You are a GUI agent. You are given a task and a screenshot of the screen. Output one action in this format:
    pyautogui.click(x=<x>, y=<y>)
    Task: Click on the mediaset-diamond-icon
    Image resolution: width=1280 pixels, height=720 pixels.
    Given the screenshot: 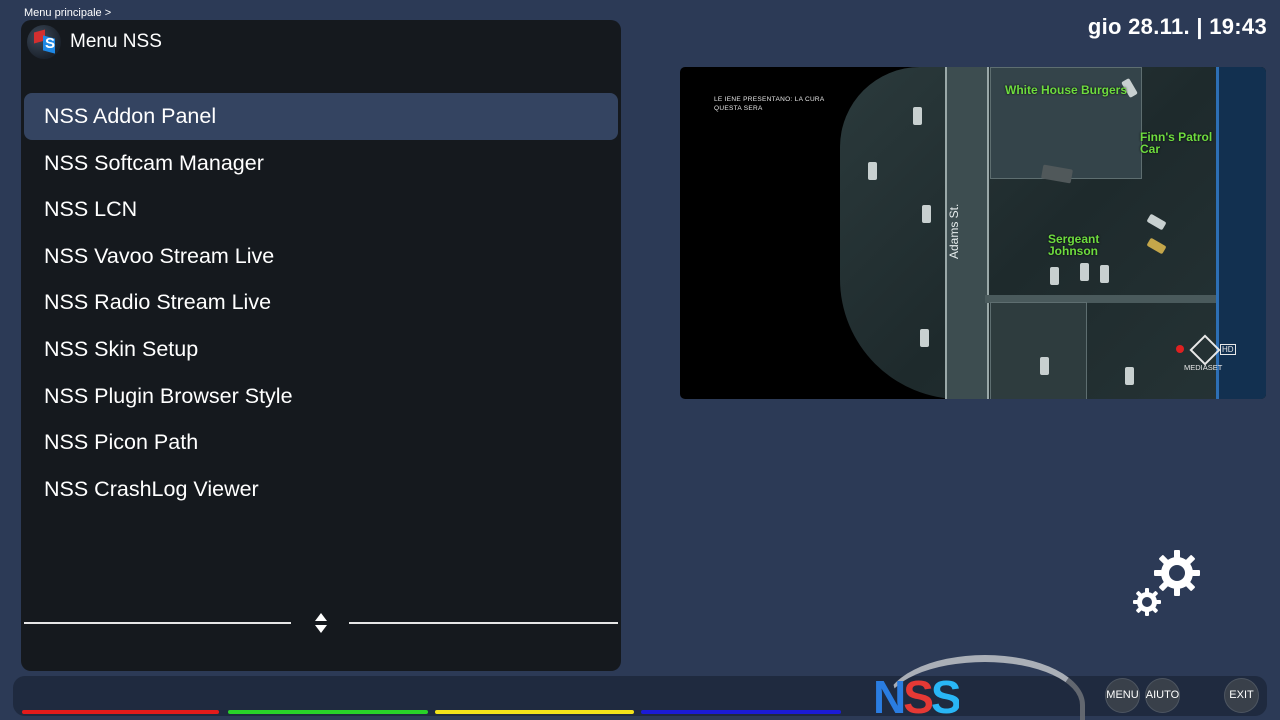 What is the action you would take?
    pyautogui.click(x=1205, y=350)
    